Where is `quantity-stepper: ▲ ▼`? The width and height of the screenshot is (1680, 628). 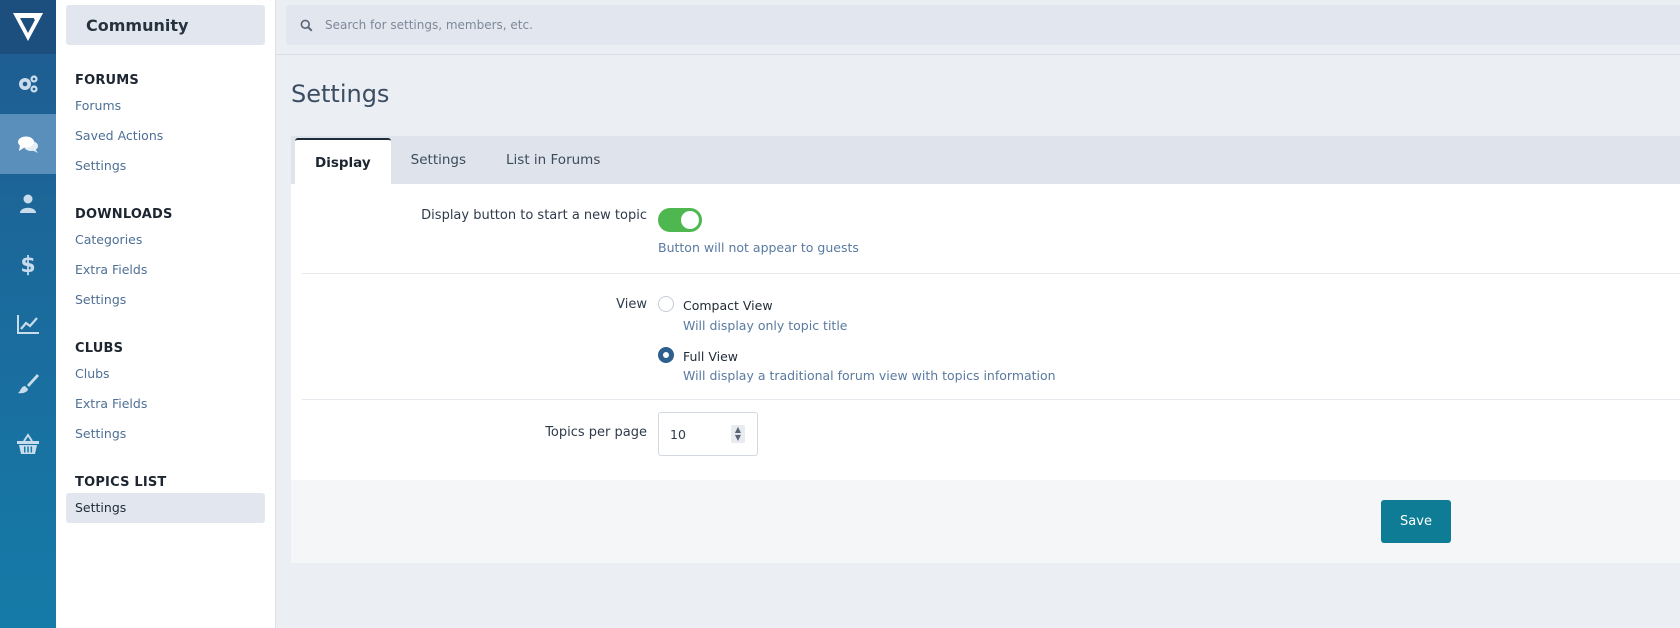
quantity-stepper: ▲ ▼ is located at coordinates (738, 434).